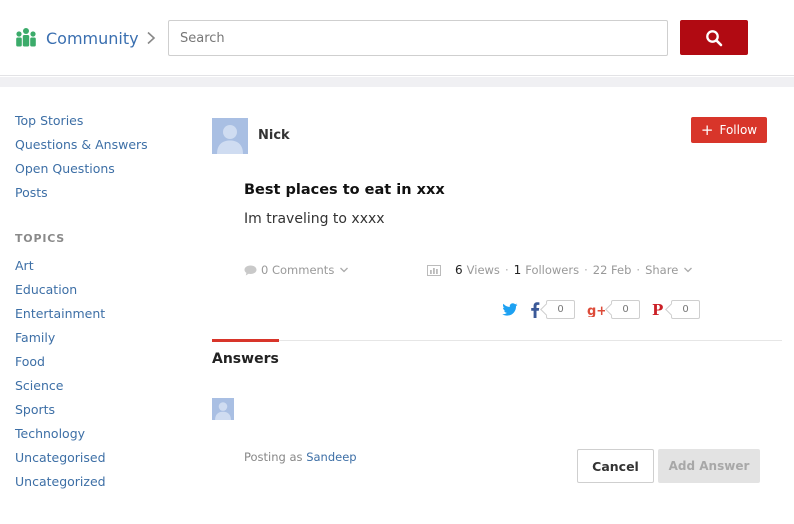  I want to click on posting-as-text: Posting as Sandeep, so click(300, 457).